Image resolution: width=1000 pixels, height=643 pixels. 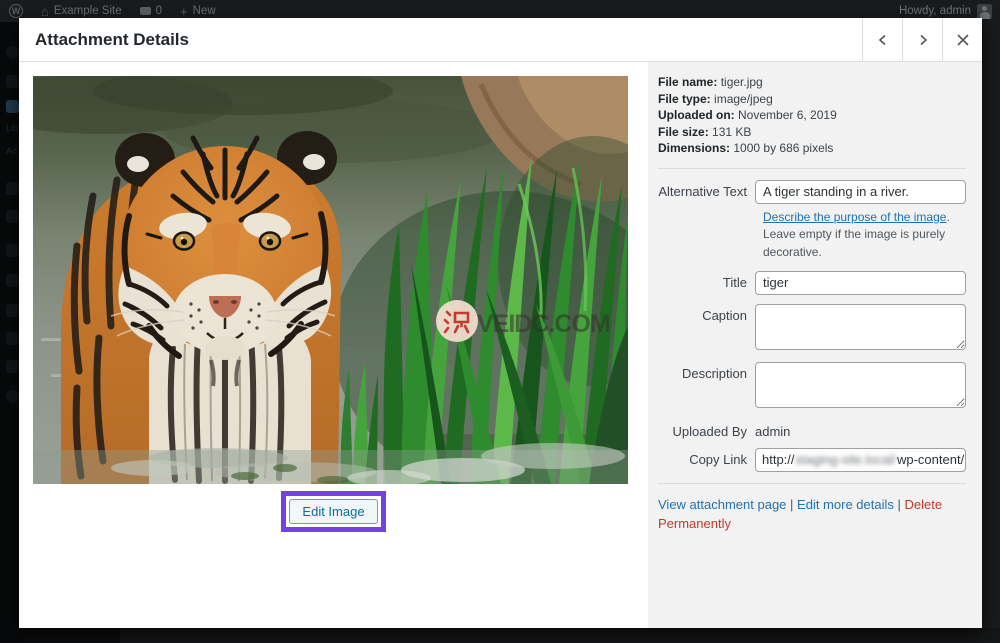 What do you see at coordinates (860, 384) in the screenshot?
I see `description-textarea` at bounding box center [860, 384].